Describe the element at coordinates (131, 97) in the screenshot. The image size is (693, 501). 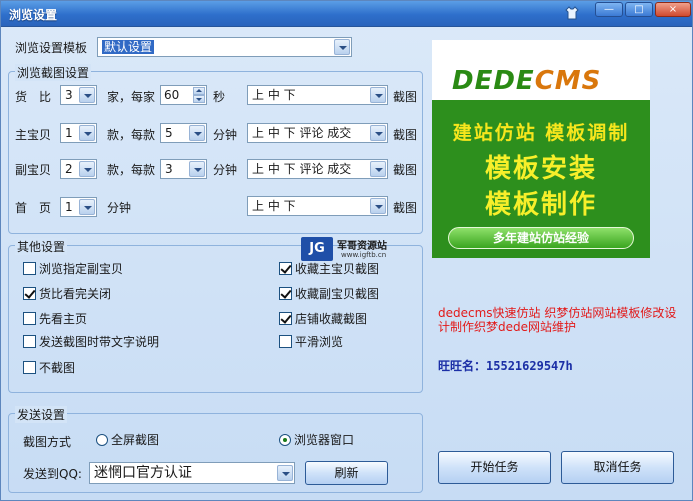
I see `compare-unit-label: 家，每家` at that location.